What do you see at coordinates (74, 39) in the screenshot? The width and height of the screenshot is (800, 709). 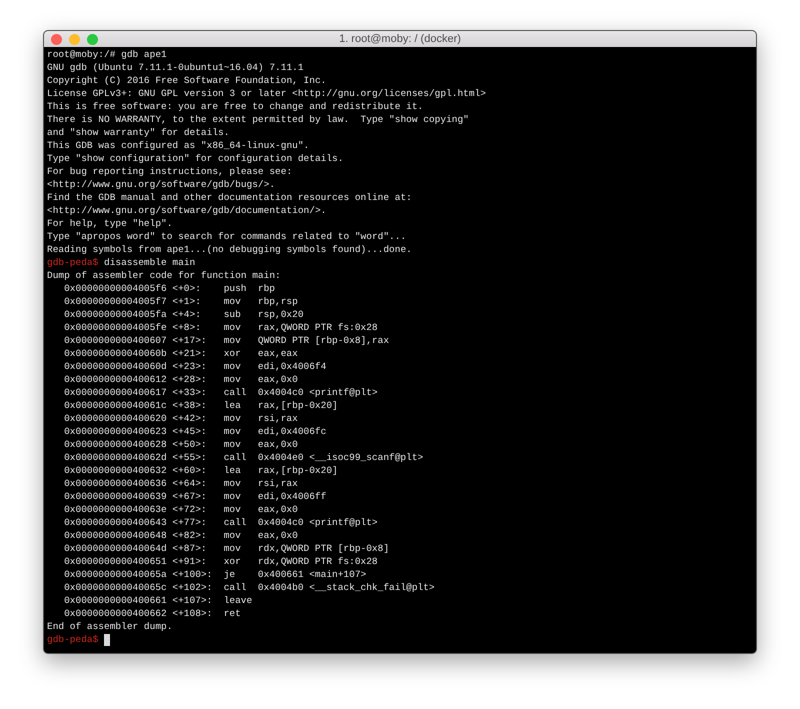 I see `minimize-button` at bounding box center [74, 39].